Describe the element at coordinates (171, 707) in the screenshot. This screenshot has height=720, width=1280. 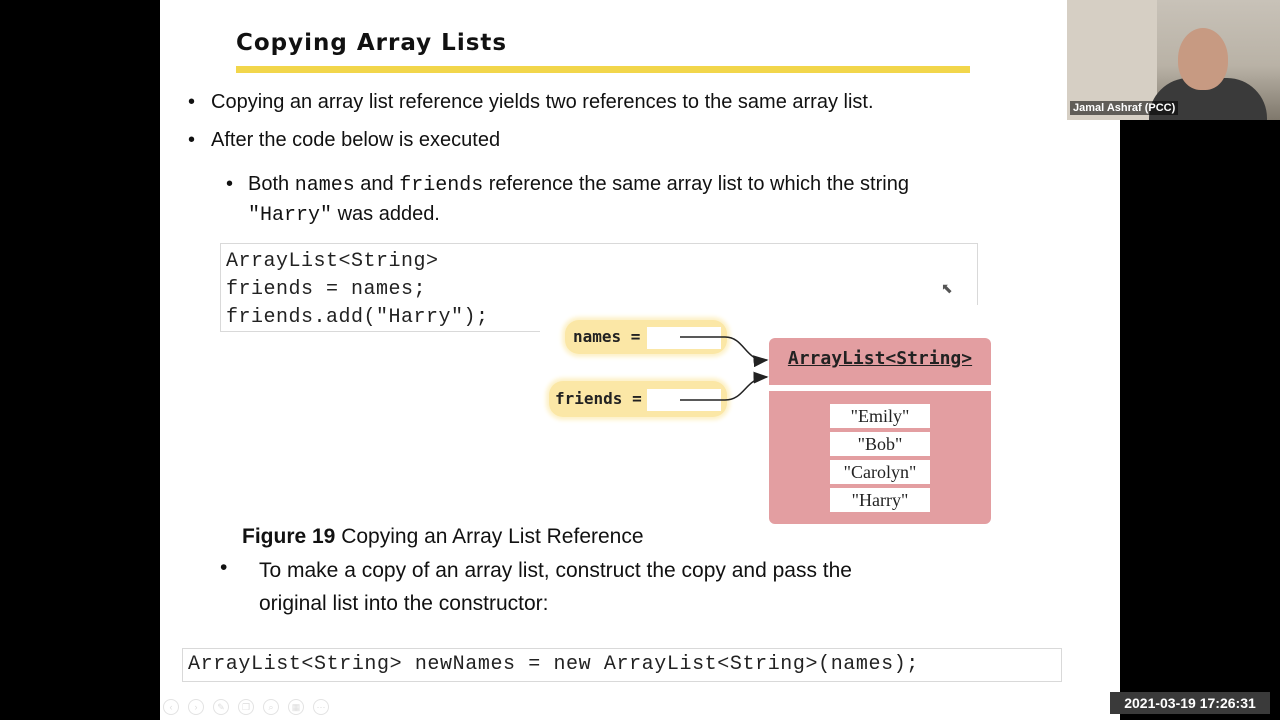
I see `prev-icon: ‹` at that location.